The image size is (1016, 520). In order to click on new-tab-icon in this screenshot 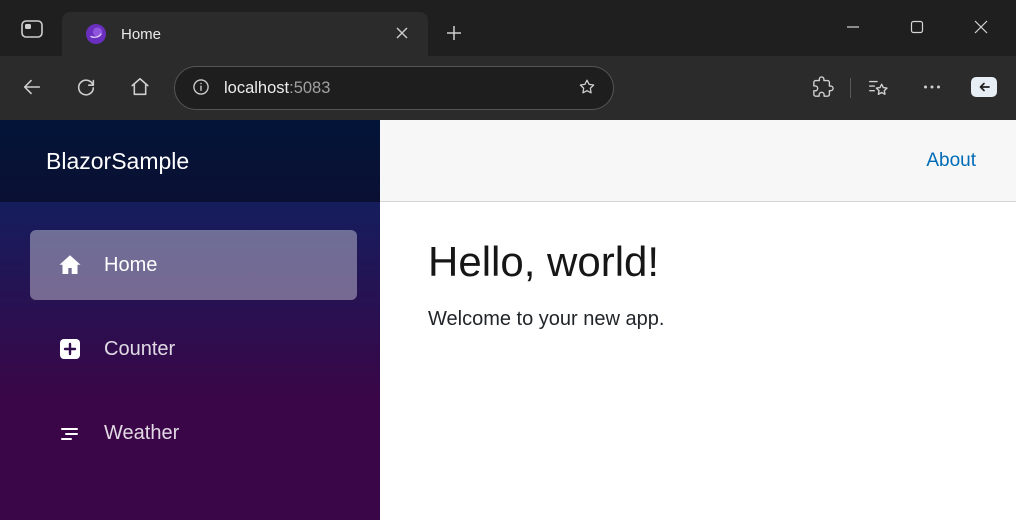, I will do `click(454, 34)`.